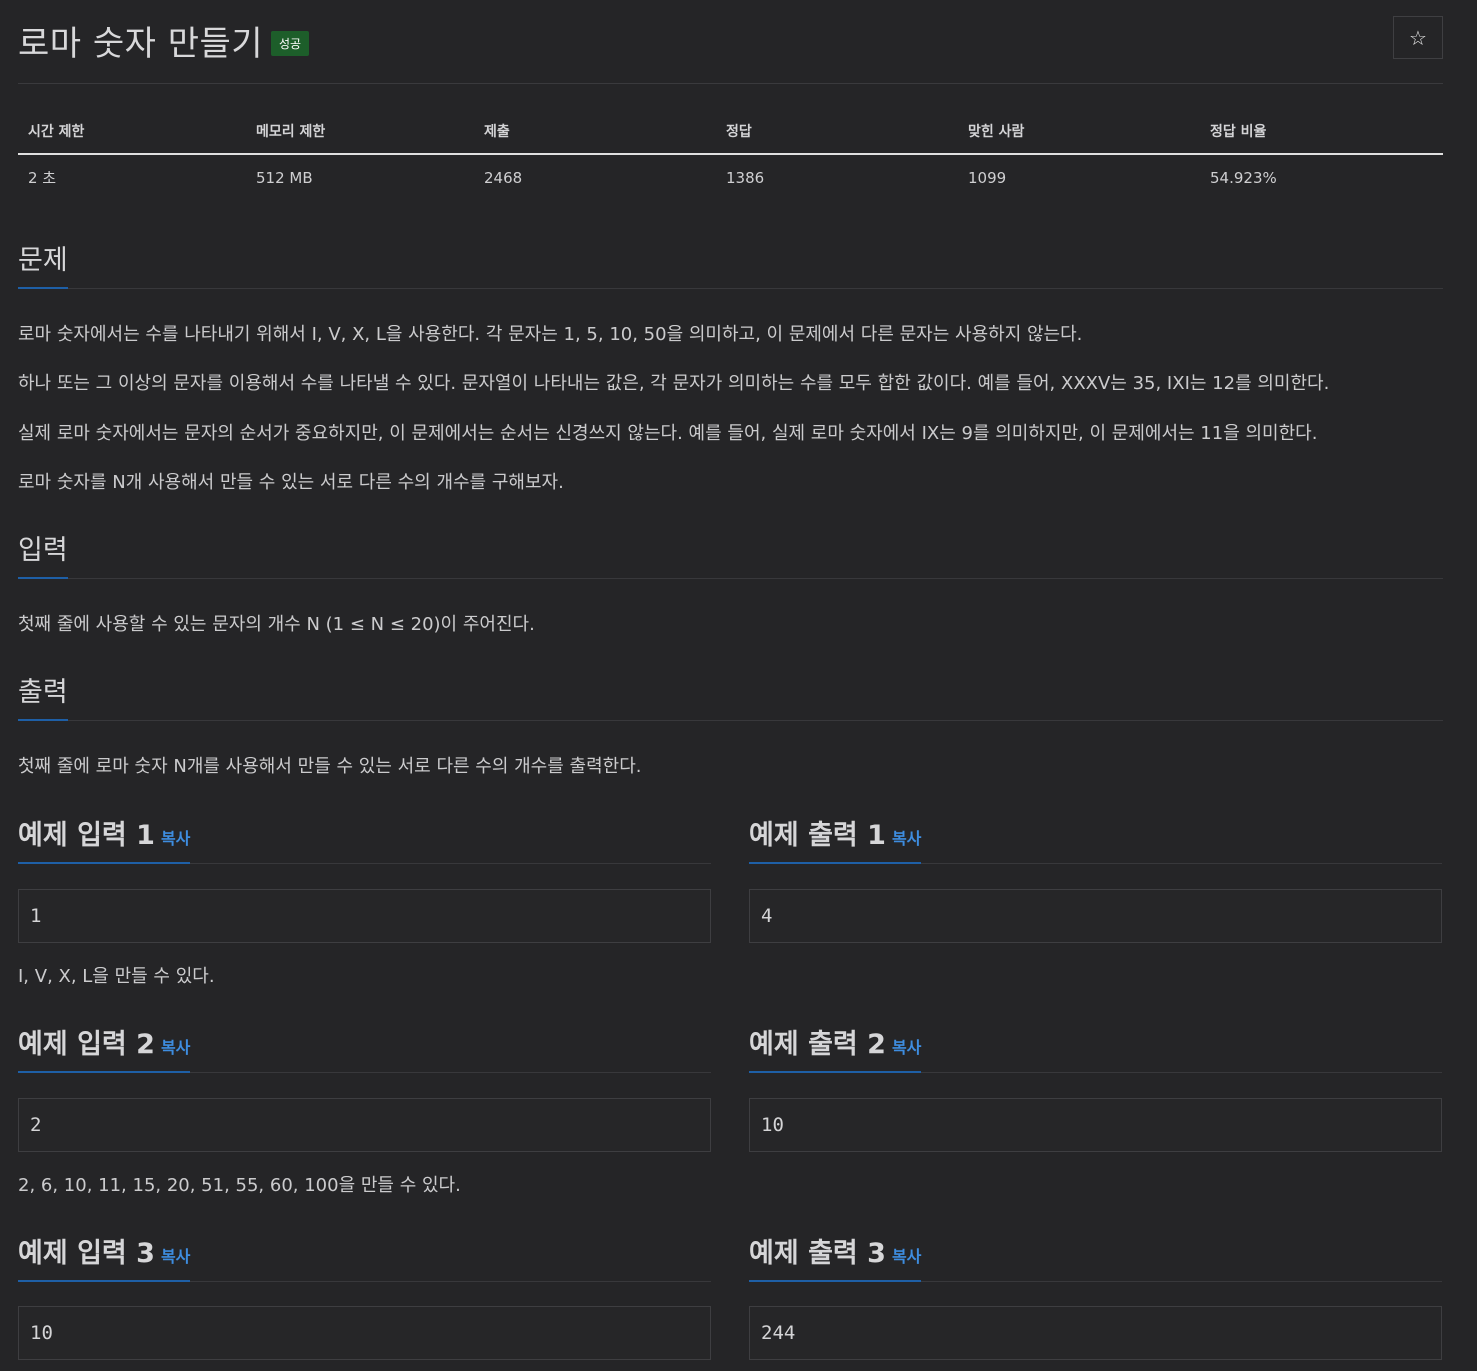  Describe the element at coordinates (86, 1044) in the screenshot. I see `sample-input-2-title: 예제 입력 2` at that location.